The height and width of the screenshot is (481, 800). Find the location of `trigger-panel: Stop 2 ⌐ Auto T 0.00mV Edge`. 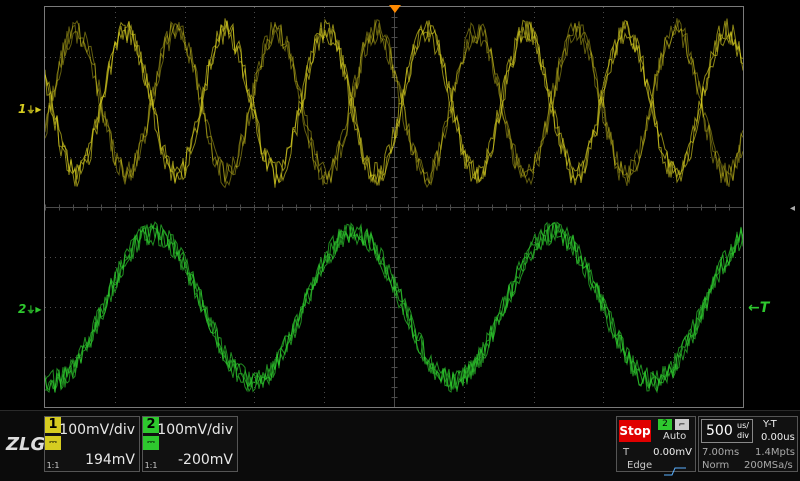

trigger-panel: Stop 2 ⌐ Auto T 0.00mV Edge is located at coordinates (656, 446).